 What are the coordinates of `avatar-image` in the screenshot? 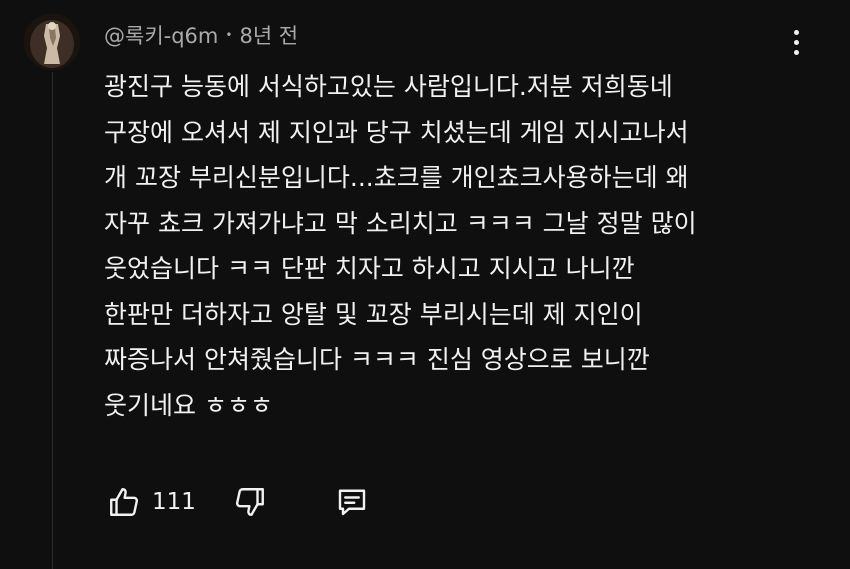 It's located at (52, 42).